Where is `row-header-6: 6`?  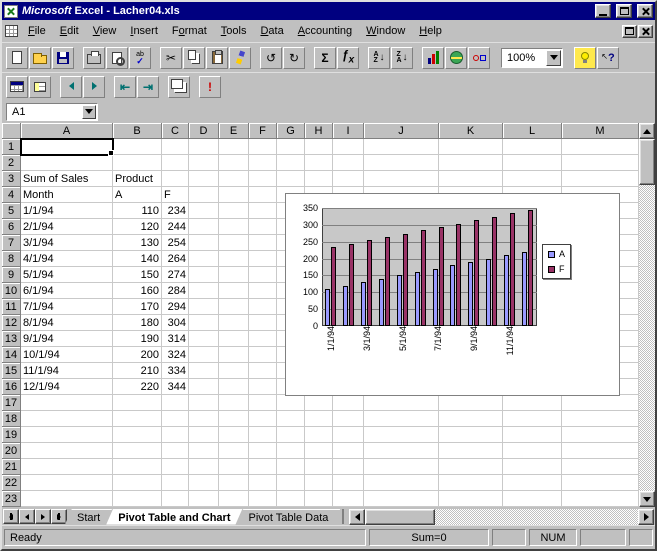
row-header-6: 6 is located at coordinates (11, 227).